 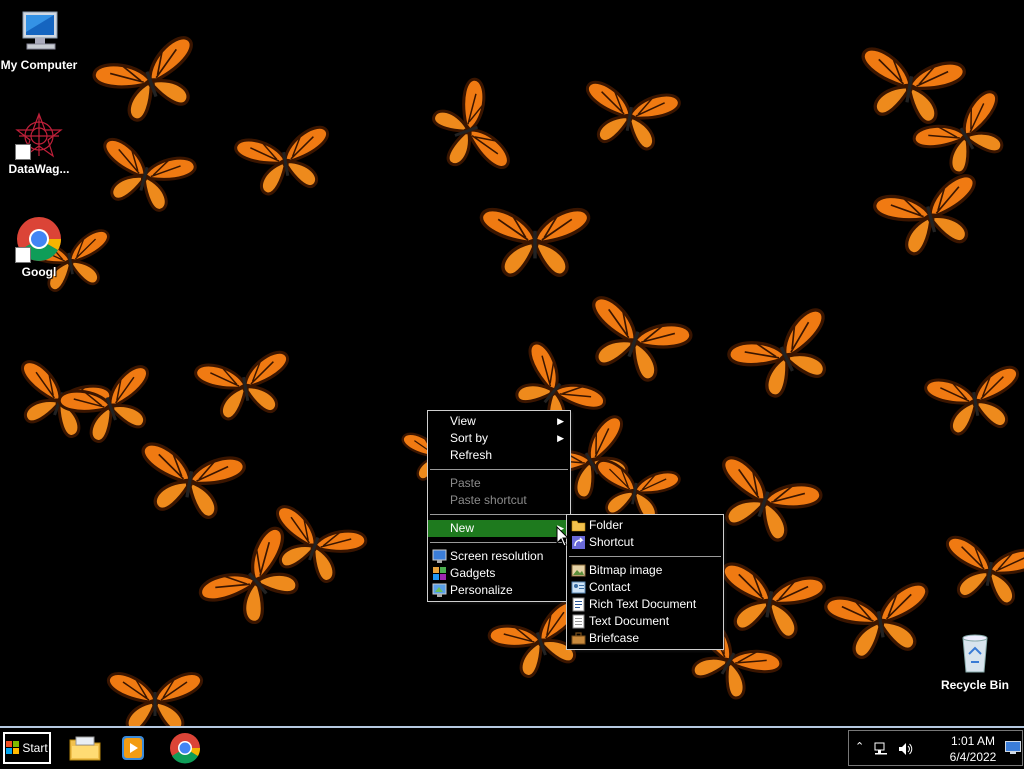 What do you see at coordinates (645, 638) in the screenshot?
I see `new-menu-item-briefcase: Briefcase` at bounding box center [645, 638].